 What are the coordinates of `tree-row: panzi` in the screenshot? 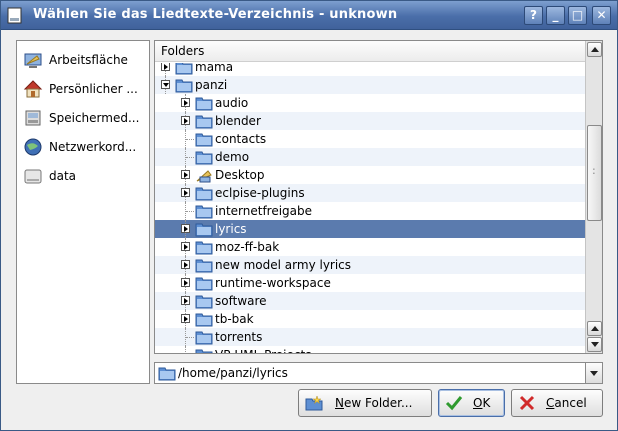 It's located at (370, 85).